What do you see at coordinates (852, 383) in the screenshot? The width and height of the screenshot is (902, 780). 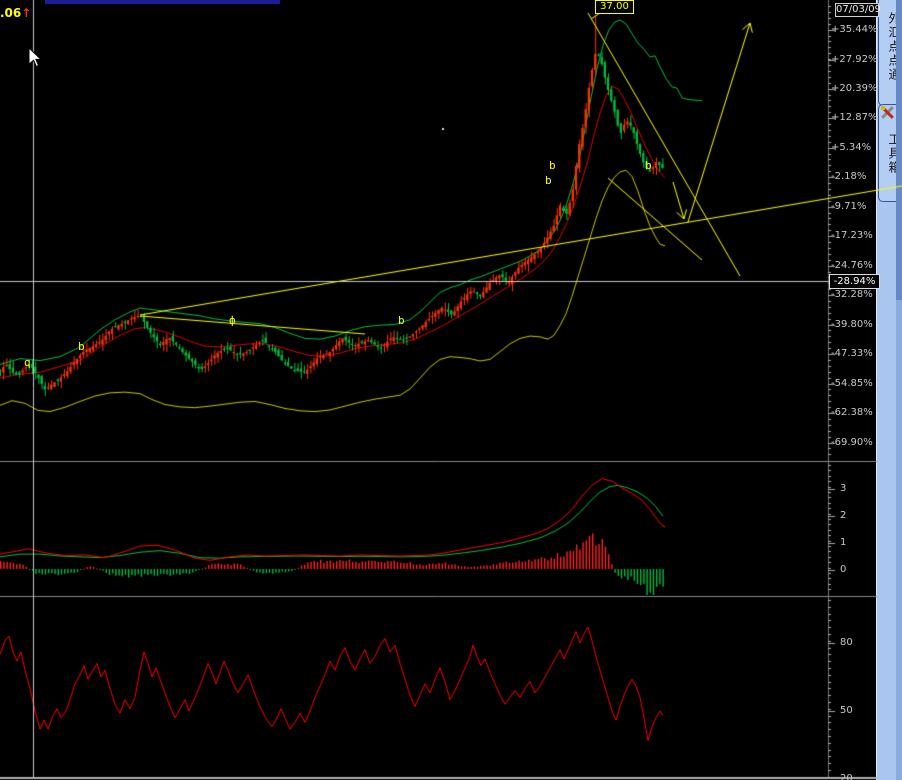 I see `price-axis-label: -54.85%` at bounding box center [852, 383].